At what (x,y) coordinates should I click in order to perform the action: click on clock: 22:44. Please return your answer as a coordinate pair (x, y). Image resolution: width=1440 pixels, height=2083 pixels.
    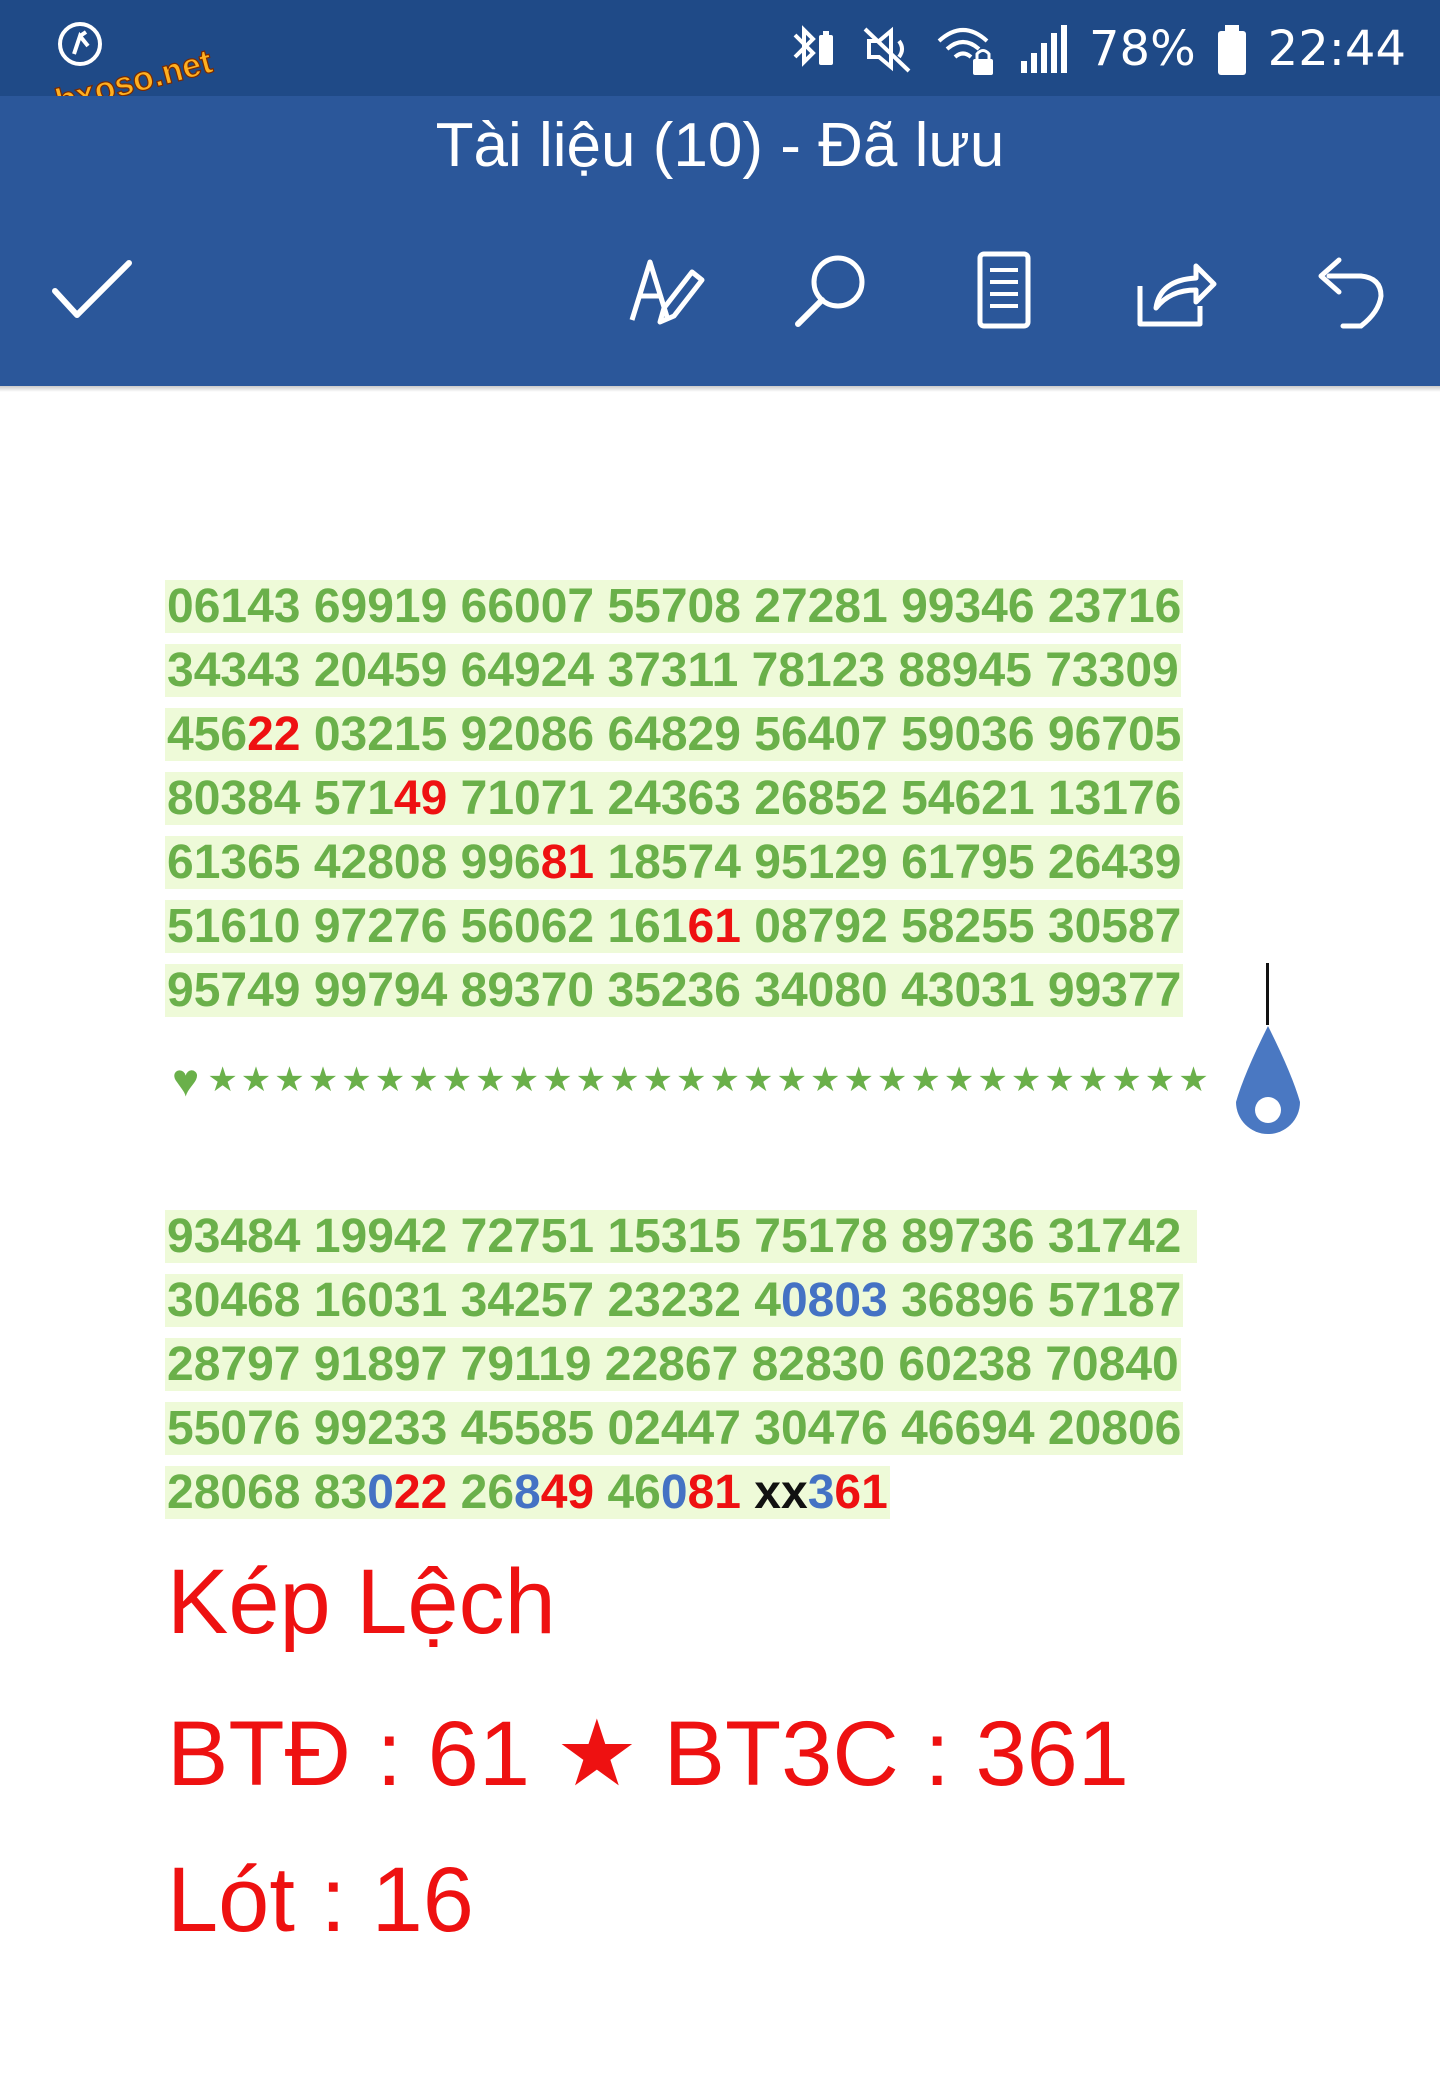
    Looking at the image, I should click on (1336, 49).